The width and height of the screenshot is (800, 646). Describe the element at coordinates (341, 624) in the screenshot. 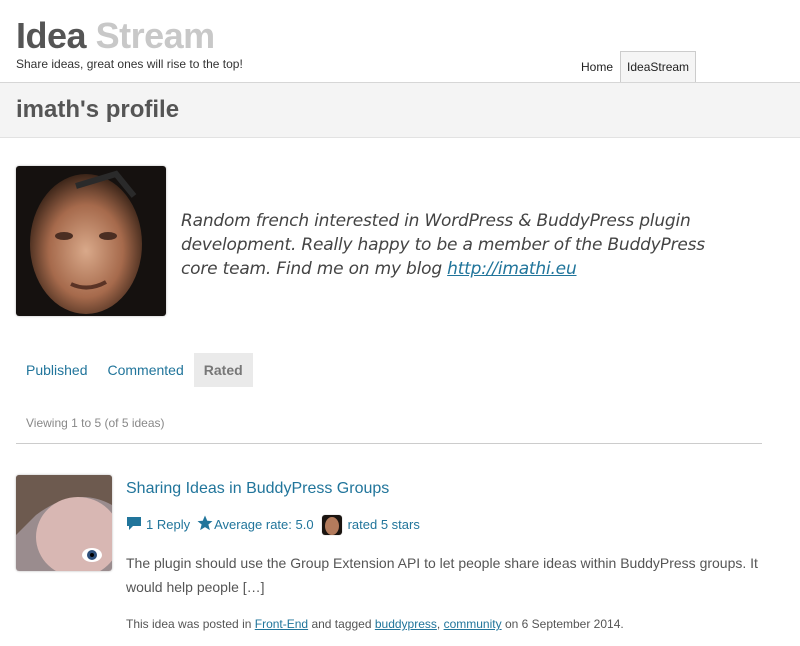

I see `tagged-text: and tagged` at that location.